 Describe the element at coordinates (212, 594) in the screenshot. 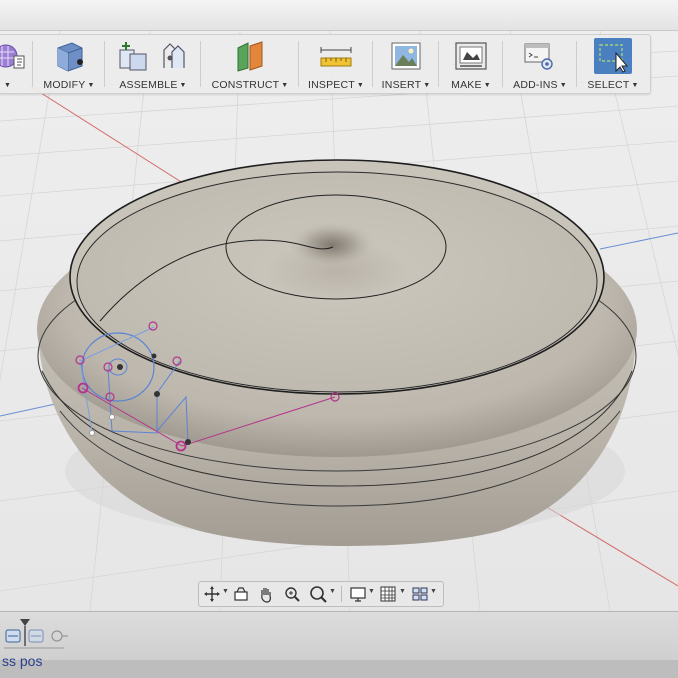

I see `orbit-icon` at that location.